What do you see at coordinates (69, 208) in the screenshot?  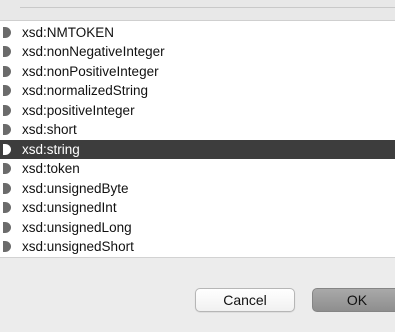 I see `list-item-label: xsd:unsignedInt` at bounding box center [69, 208].